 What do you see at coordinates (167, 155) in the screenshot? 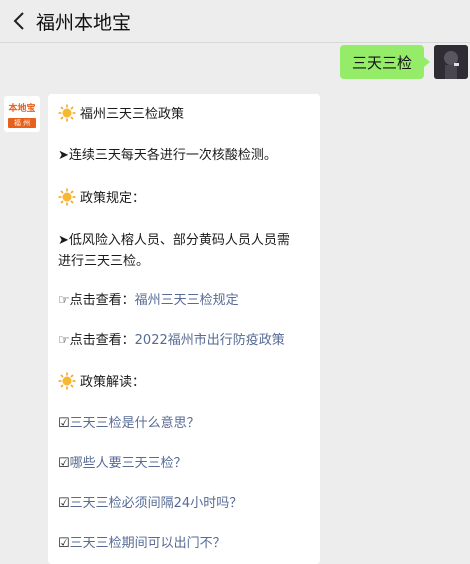
I see `policy-line: ➤连续三天每天各进行一次核酸检测。` at bounding box center [167, 155].